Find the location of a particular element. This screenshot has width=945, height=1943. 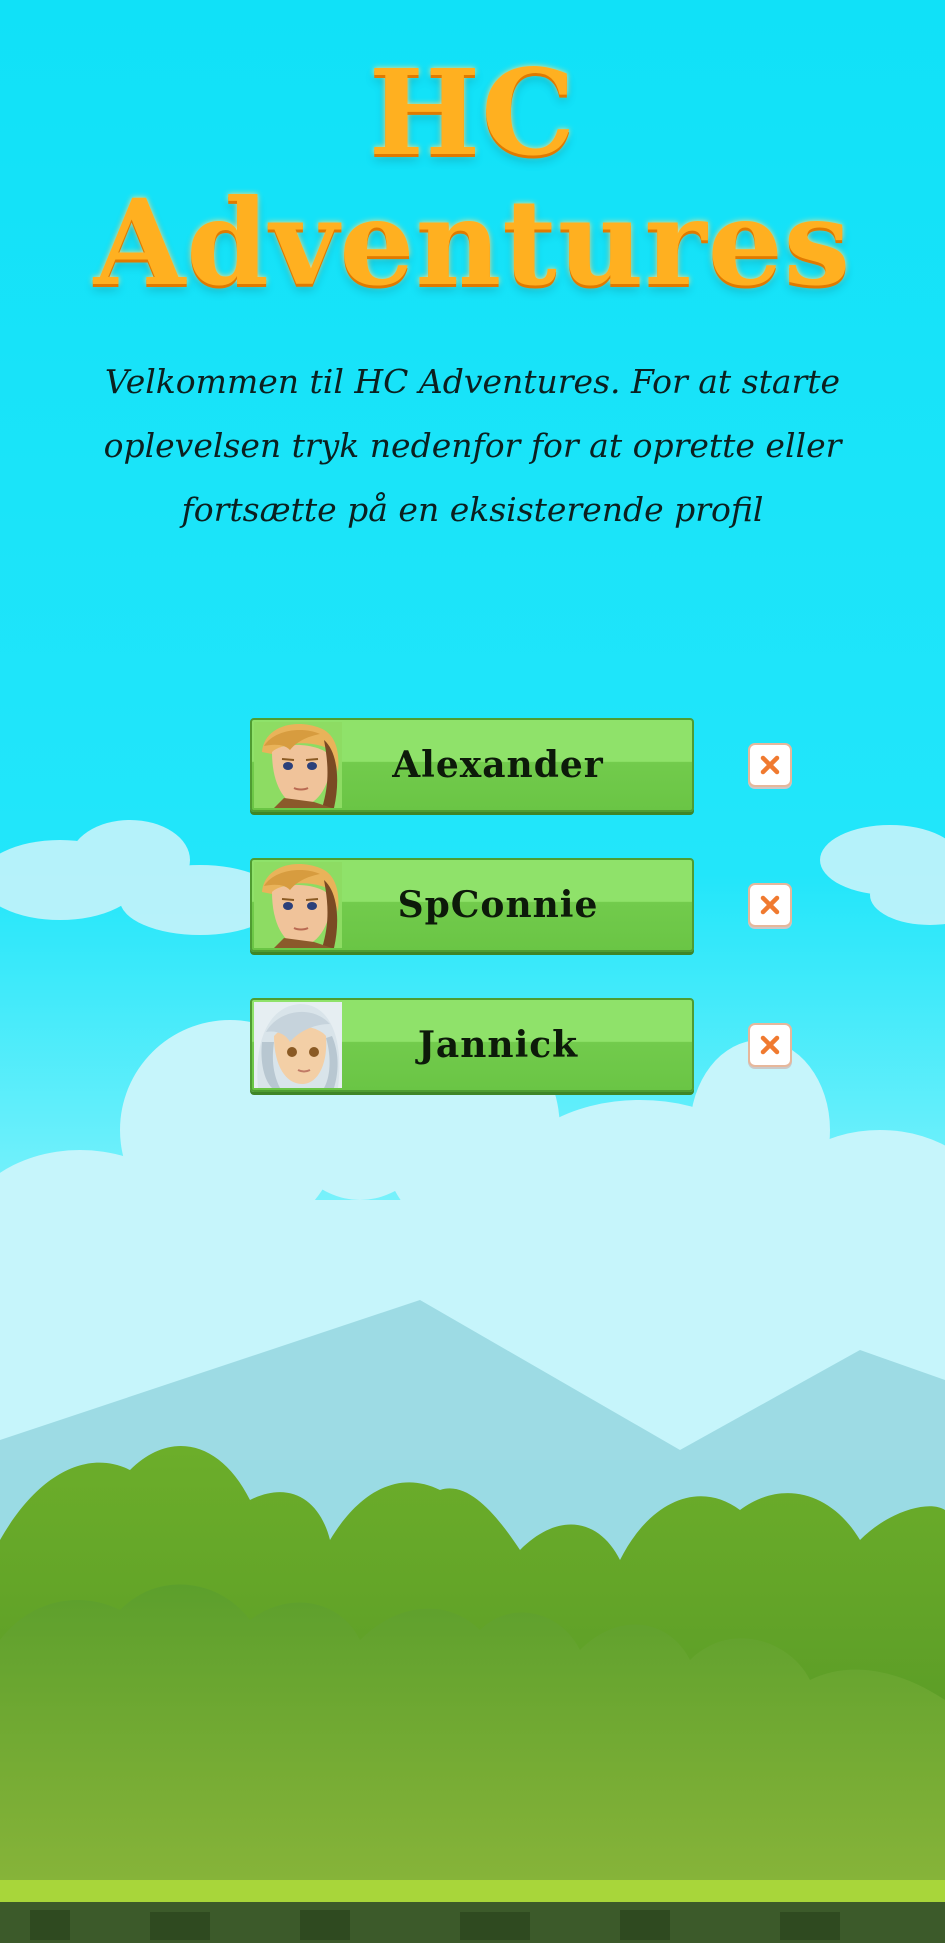

profile-name: Jannick is located at coordinates (498, 1045).